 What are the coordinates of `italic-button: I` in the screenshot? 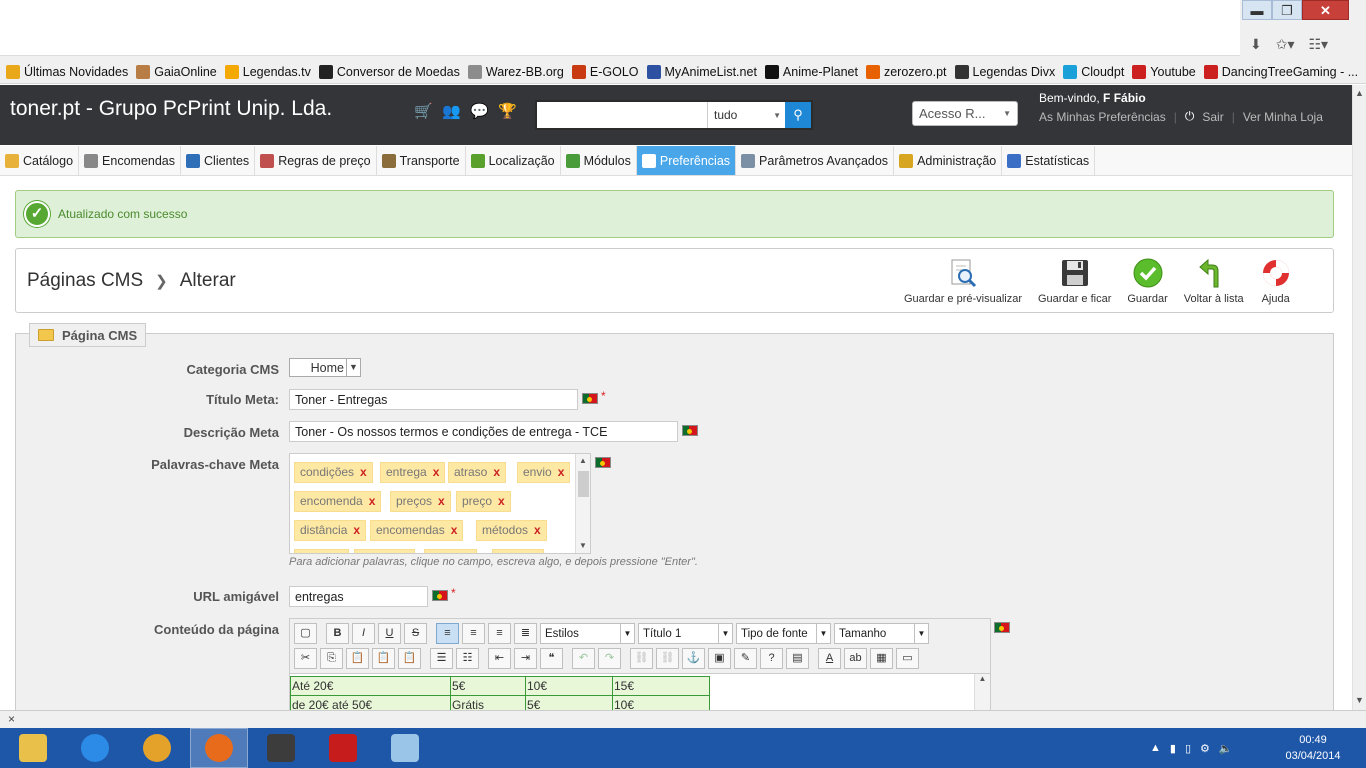 It's located at (363, 633).